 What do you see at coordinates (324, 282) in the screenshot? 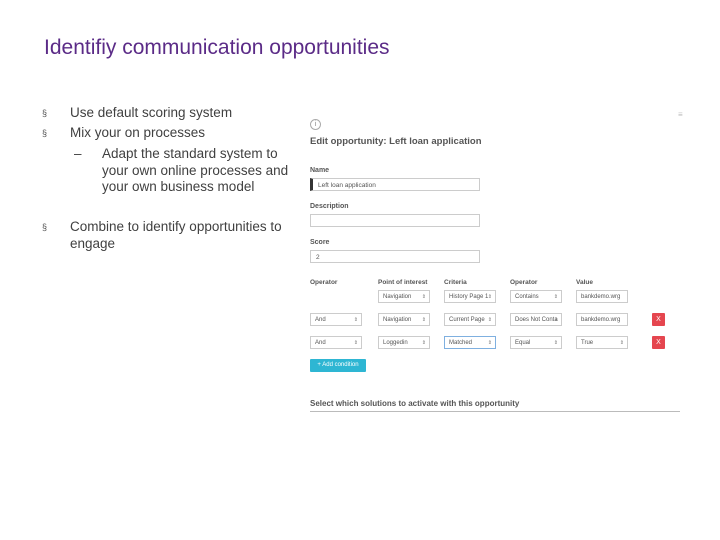
I see `column-header-operator: Operator` at bounding box center [324, 282].